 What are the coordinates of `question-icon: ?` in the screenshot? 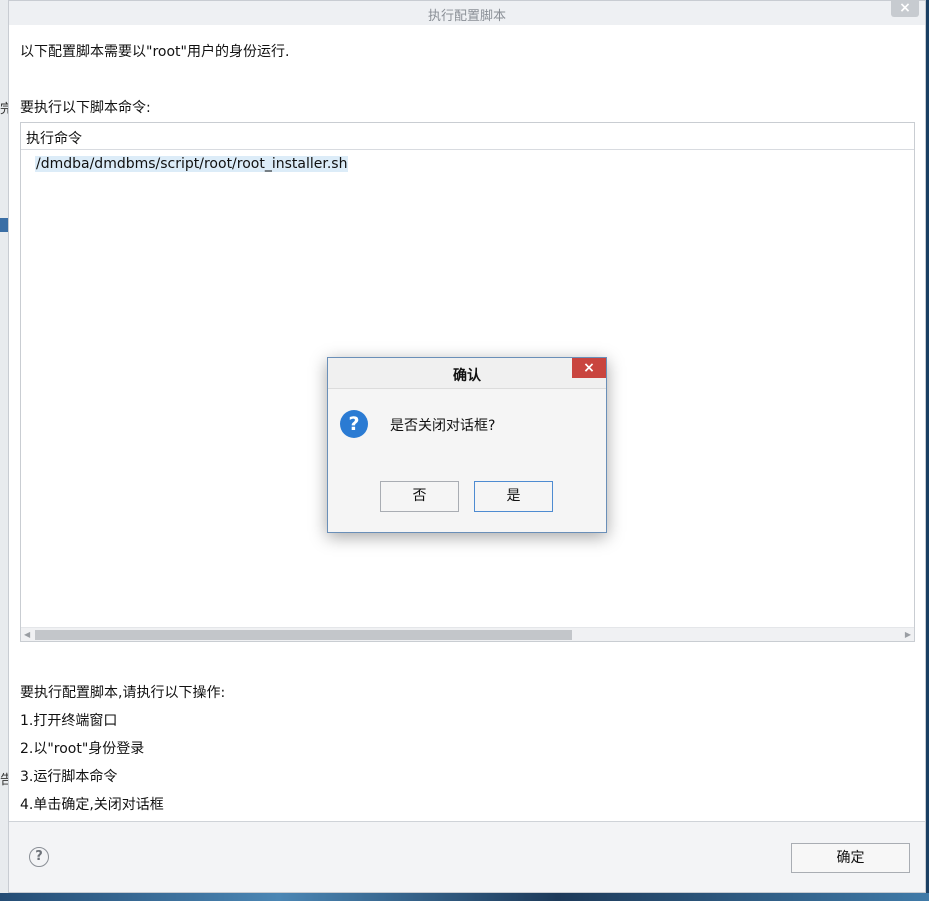 It's located at (354, 424).